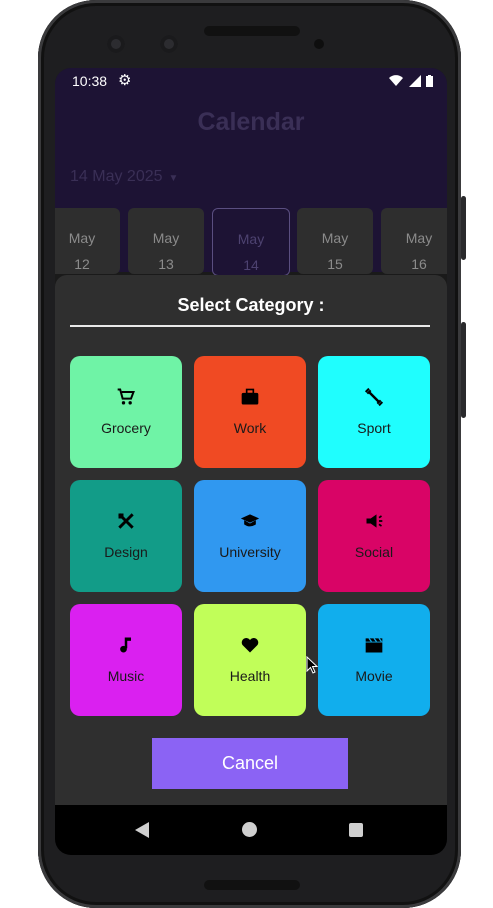 The height and width of the screenshot is (908, 493). I want to click on cancel-button: Cancel, so click(250, 763).